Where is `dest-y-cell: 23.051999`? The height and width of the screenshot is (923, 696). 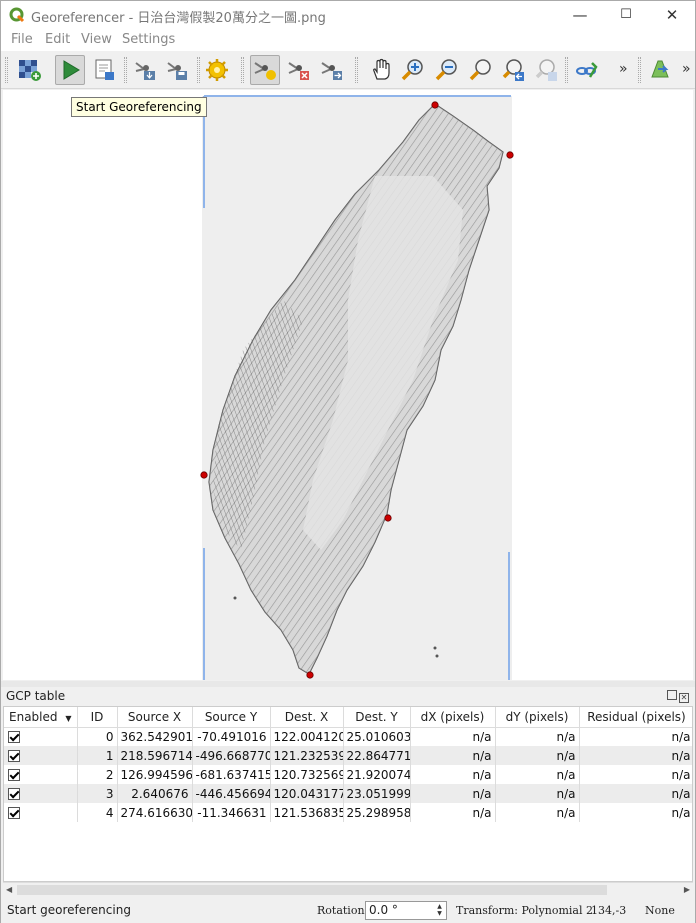
dest-y-cell: 23.051999 is located at coordinates (377, 793).